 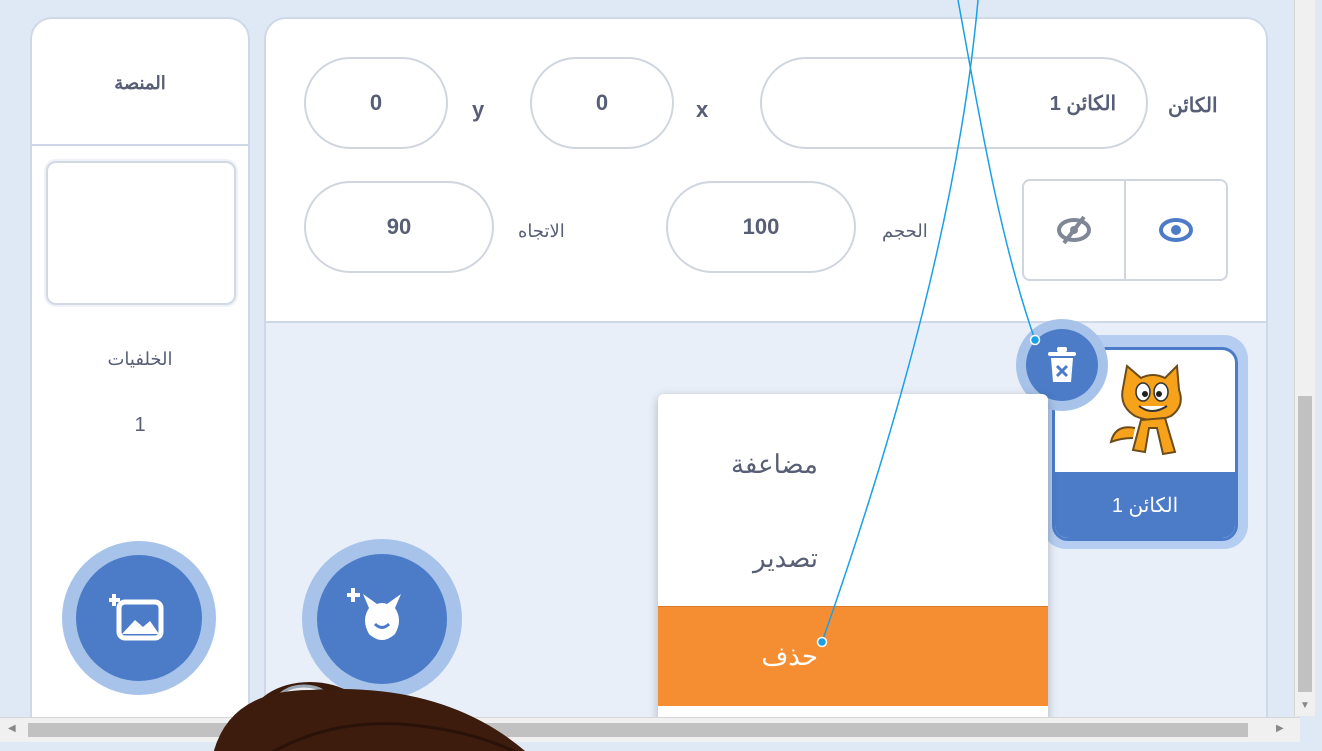 I want to click on menu-item-export: تصدير, so click(x=853, y=558).